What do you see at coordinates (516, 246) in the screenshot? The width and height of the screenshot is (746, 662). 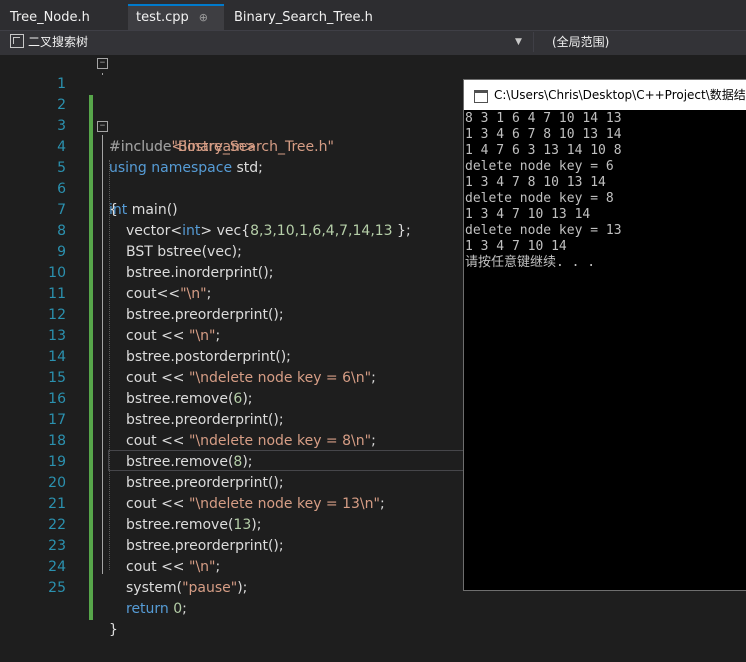 I see `console-line: 1 3 4 7 10 14` at bounding box center [516, 246].